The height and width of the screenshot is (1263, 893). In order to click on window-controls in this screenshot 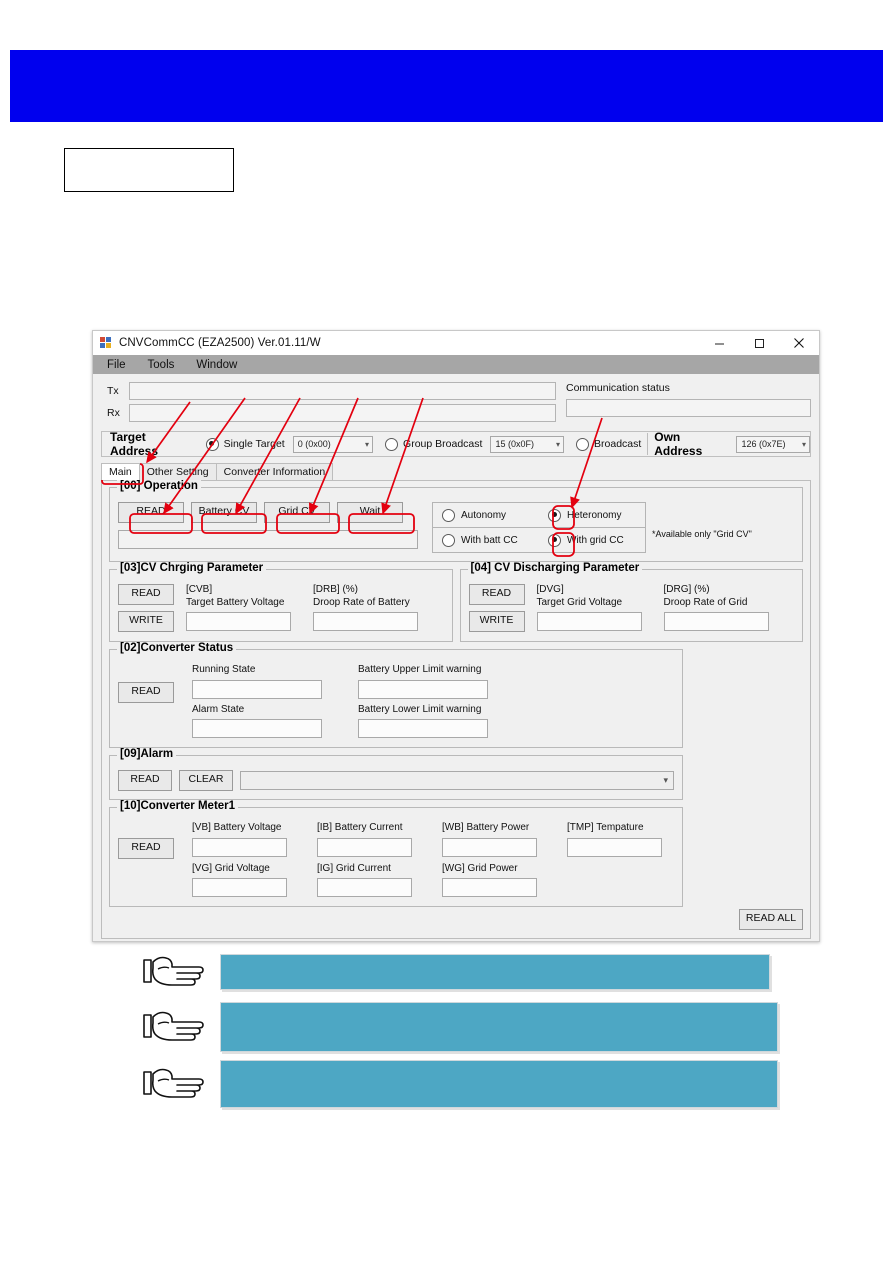, I will do `click(759, 343)`.